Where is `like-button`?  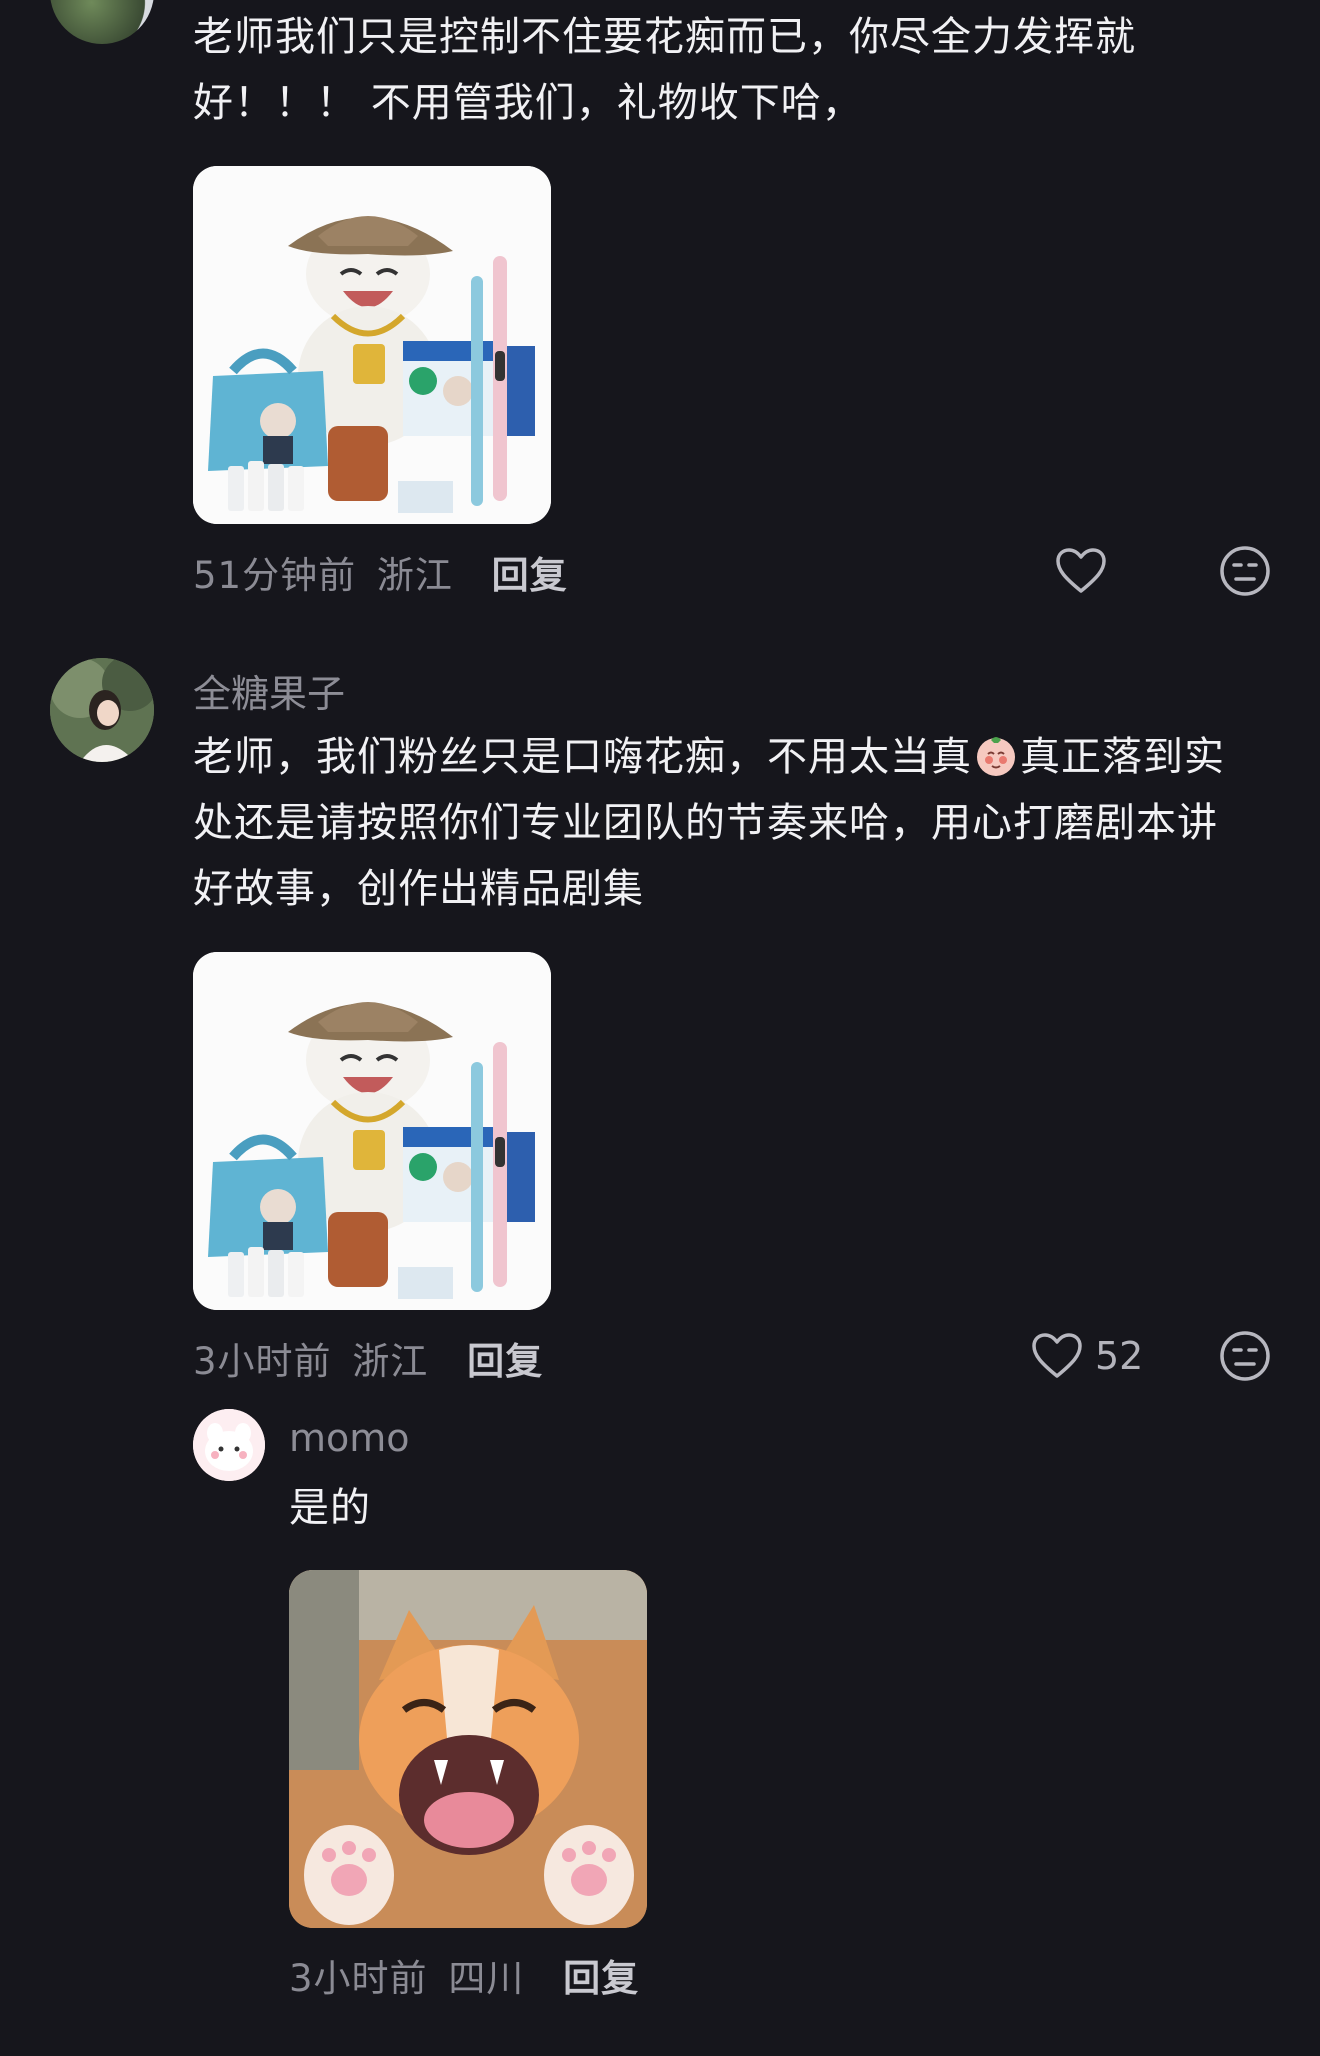
like-button is located at coordinates (1081, 571).